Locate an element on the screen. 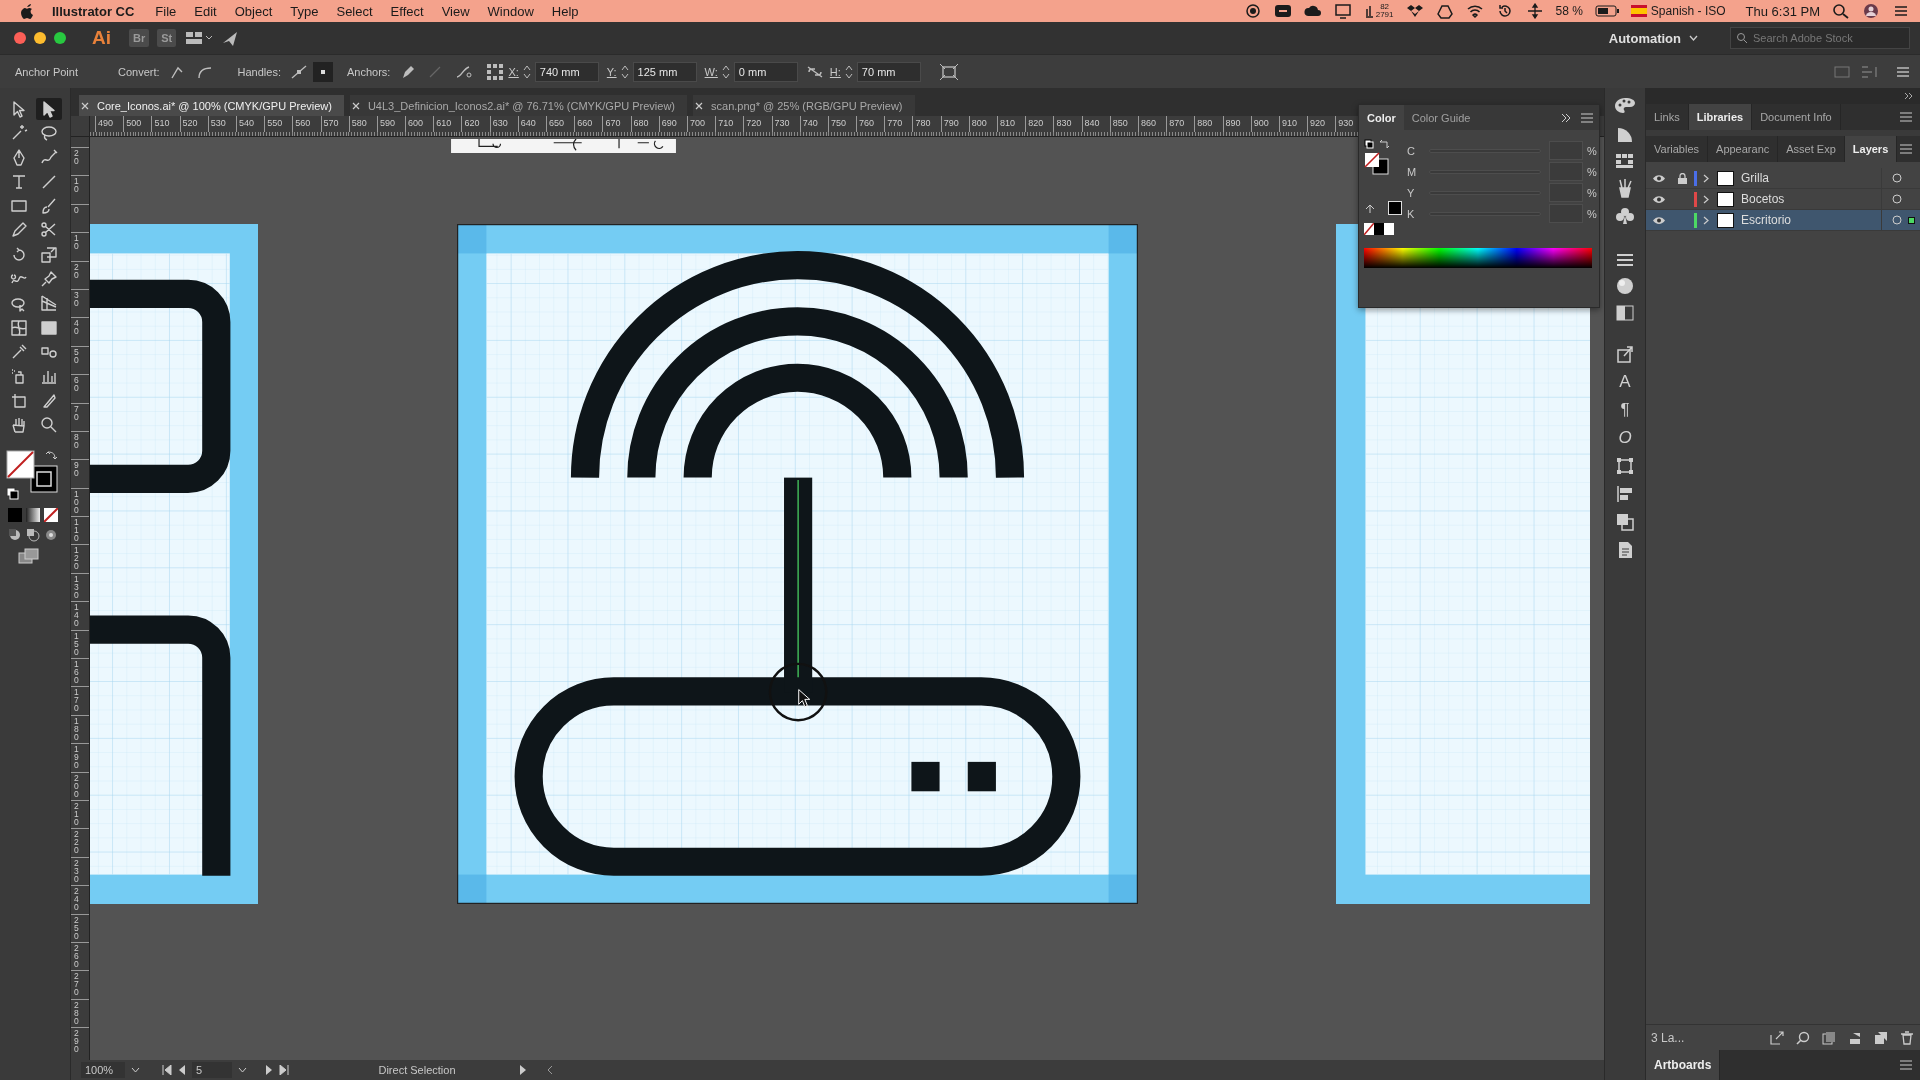 The width and height of the screenshot is (1920, 1080). transparency-icon is located at coordinates (1625, 313).